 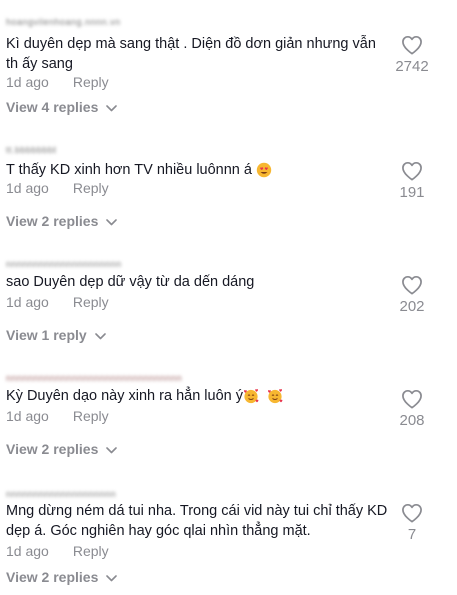 I want to click on comment-timestamp: 1d ago, so click(x=27, y=551).